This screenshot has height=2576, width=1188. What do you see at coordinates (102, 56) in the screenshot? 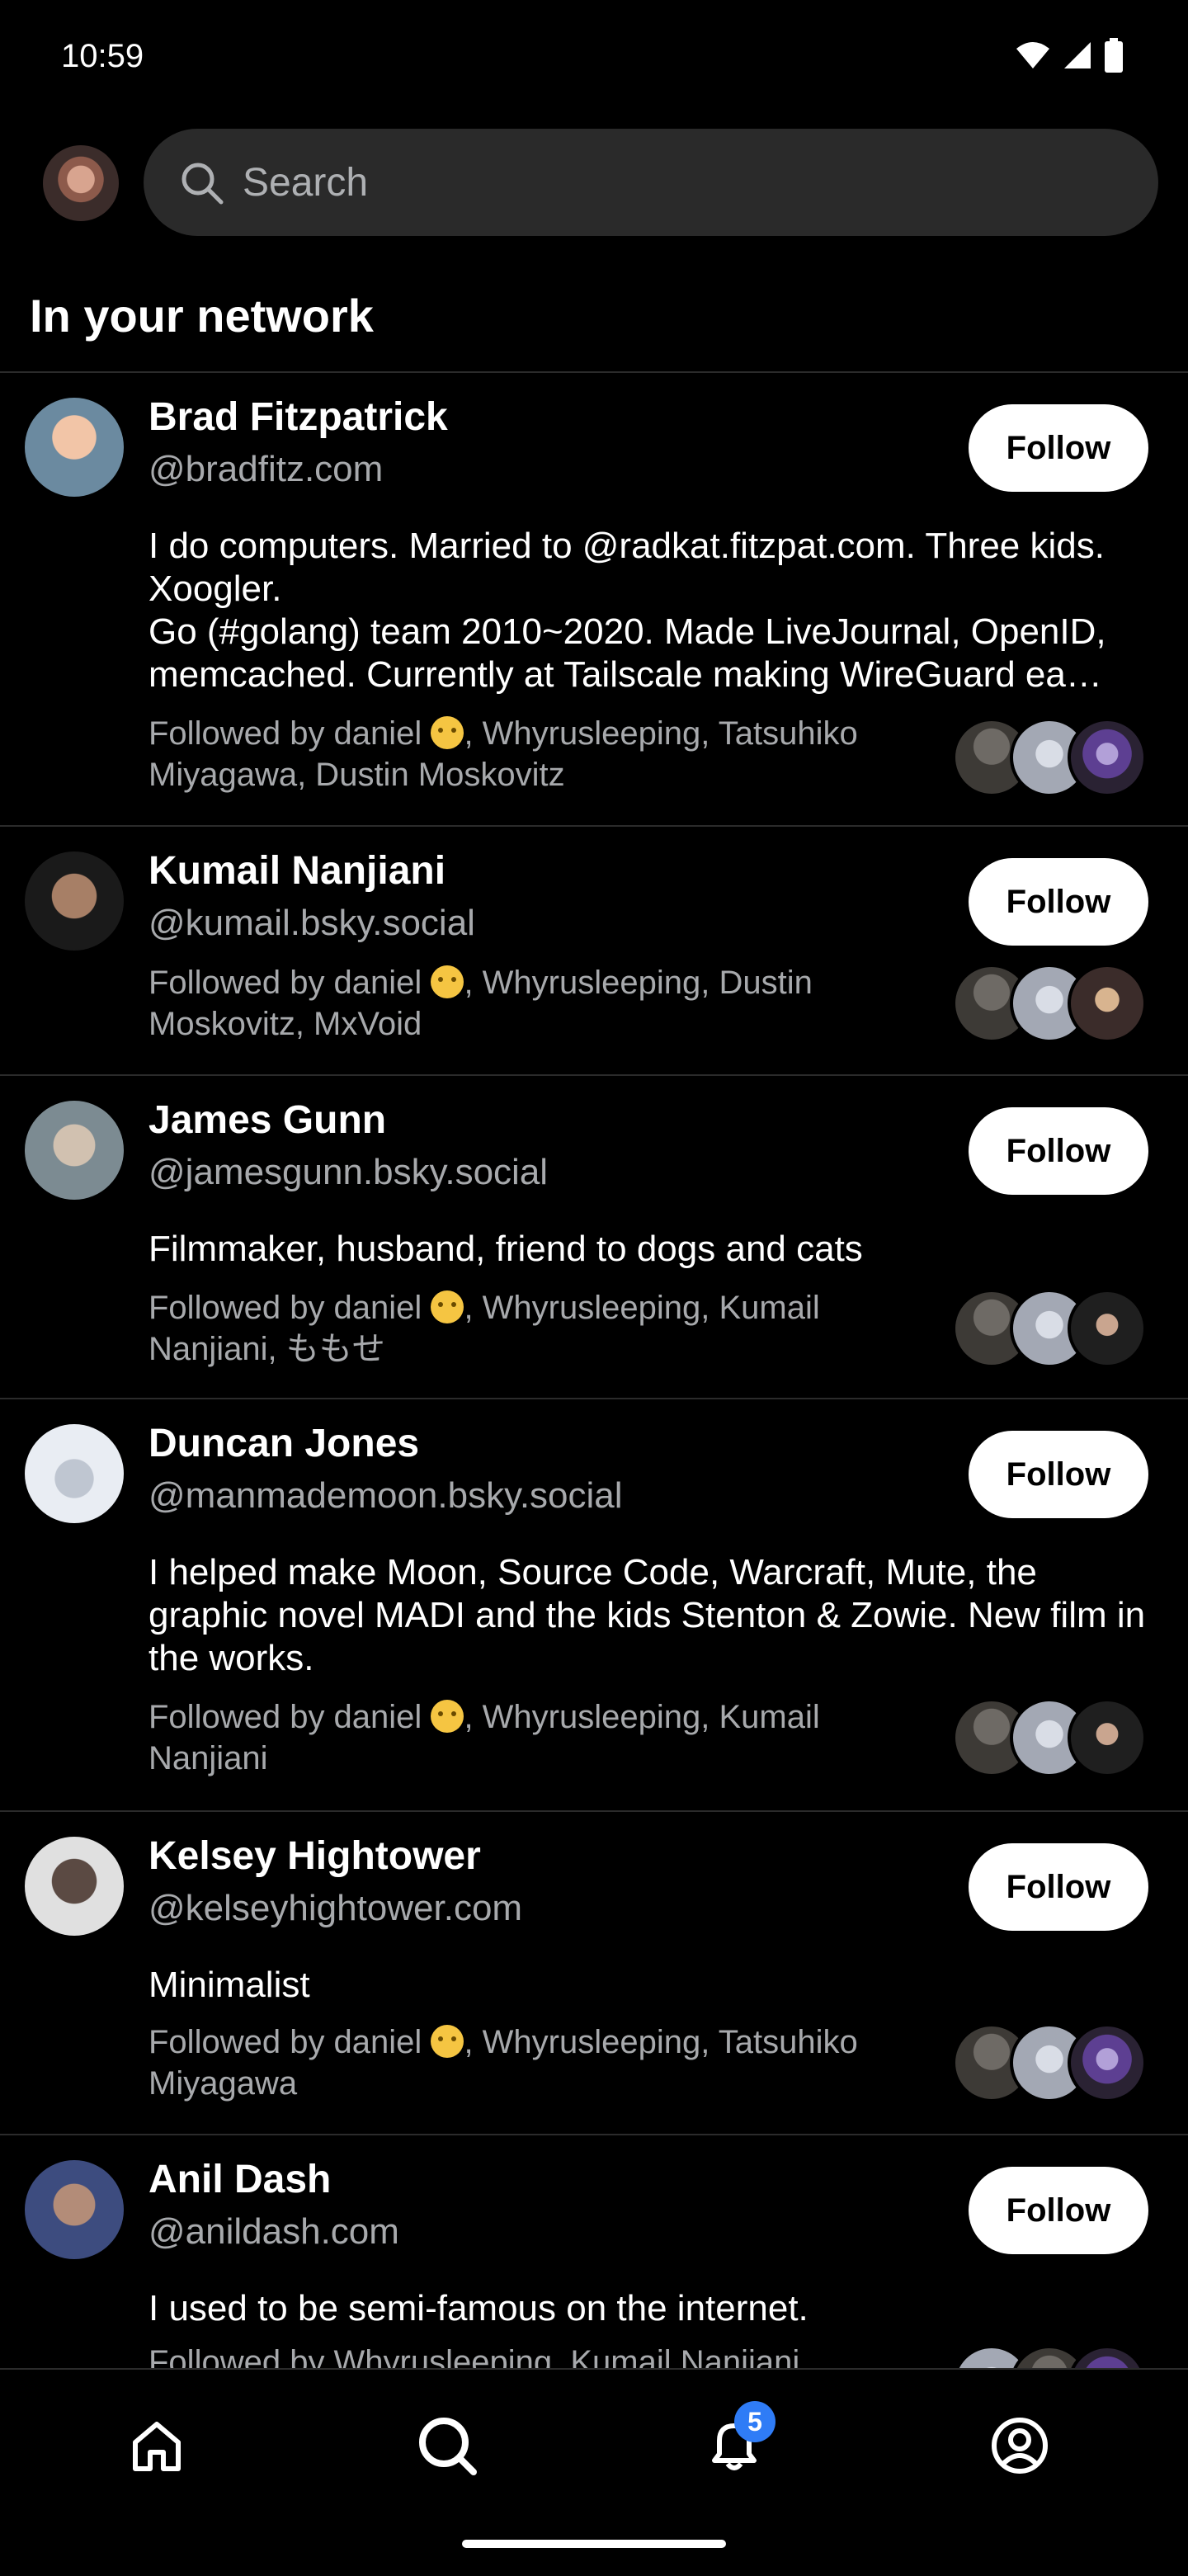
I see `status-time: 10:59` at bounding box center [102, 56].